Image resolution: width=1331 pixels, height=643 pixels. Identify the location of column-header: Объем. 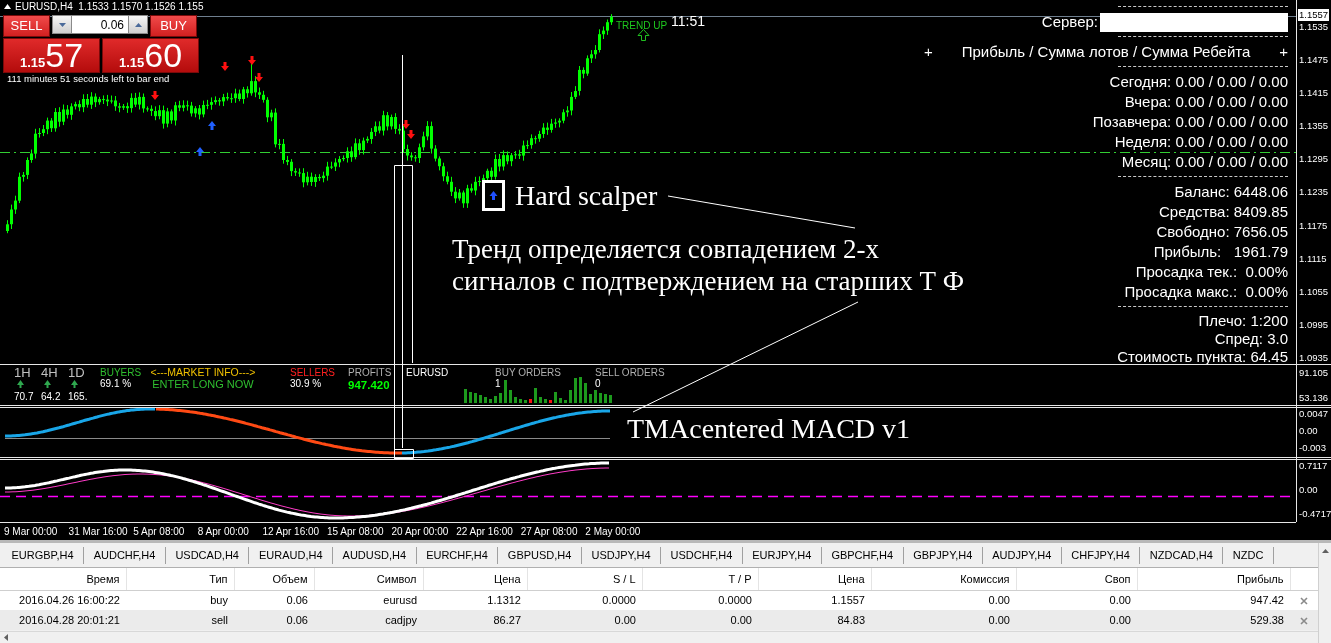
(274, 579).